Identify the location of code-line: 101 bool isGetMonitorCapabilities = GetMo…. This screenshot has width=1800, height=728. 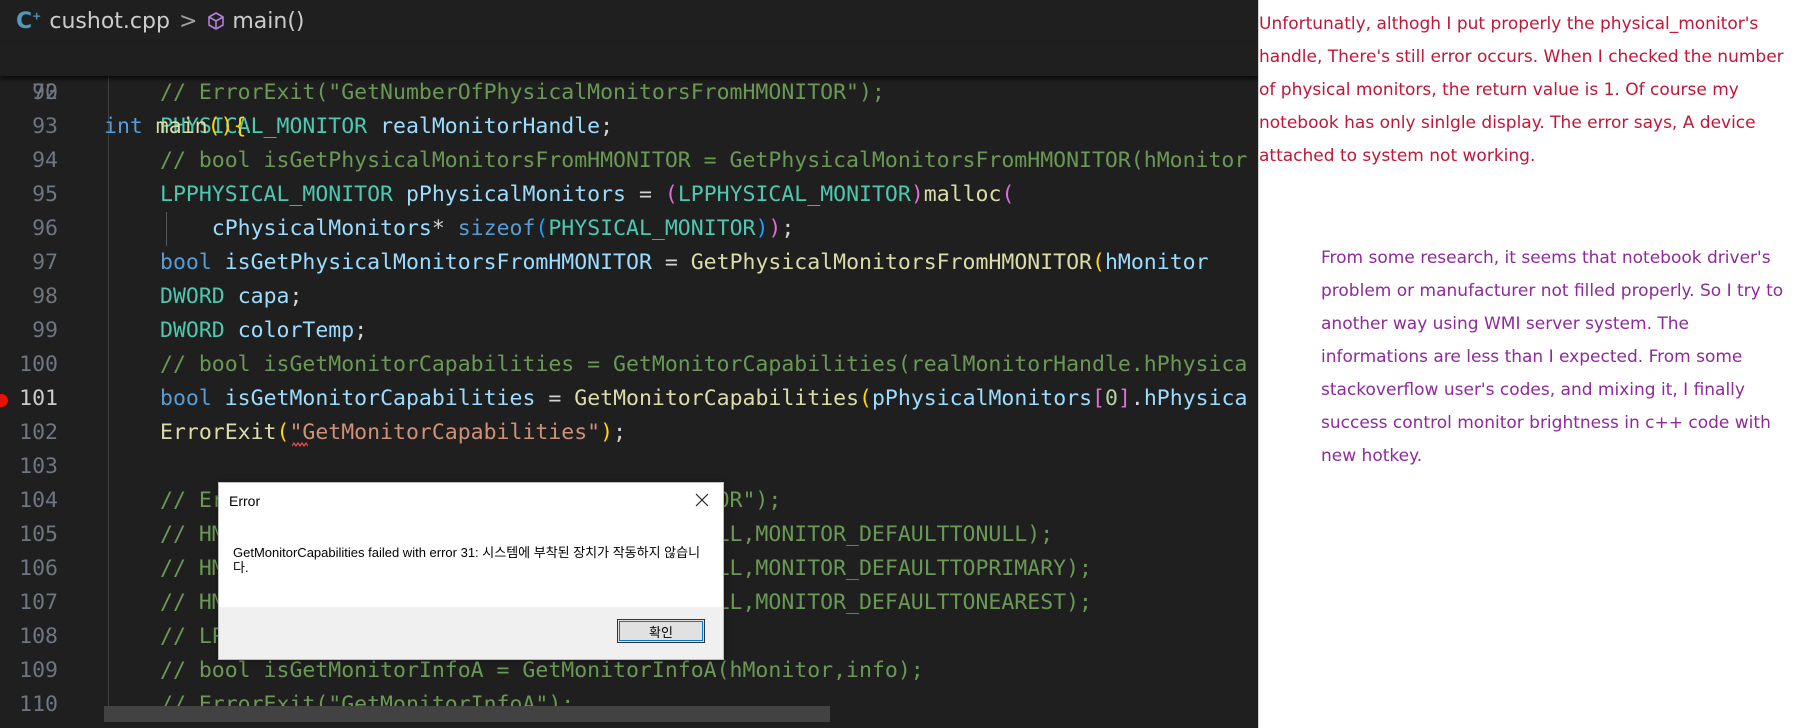
(629, 399).